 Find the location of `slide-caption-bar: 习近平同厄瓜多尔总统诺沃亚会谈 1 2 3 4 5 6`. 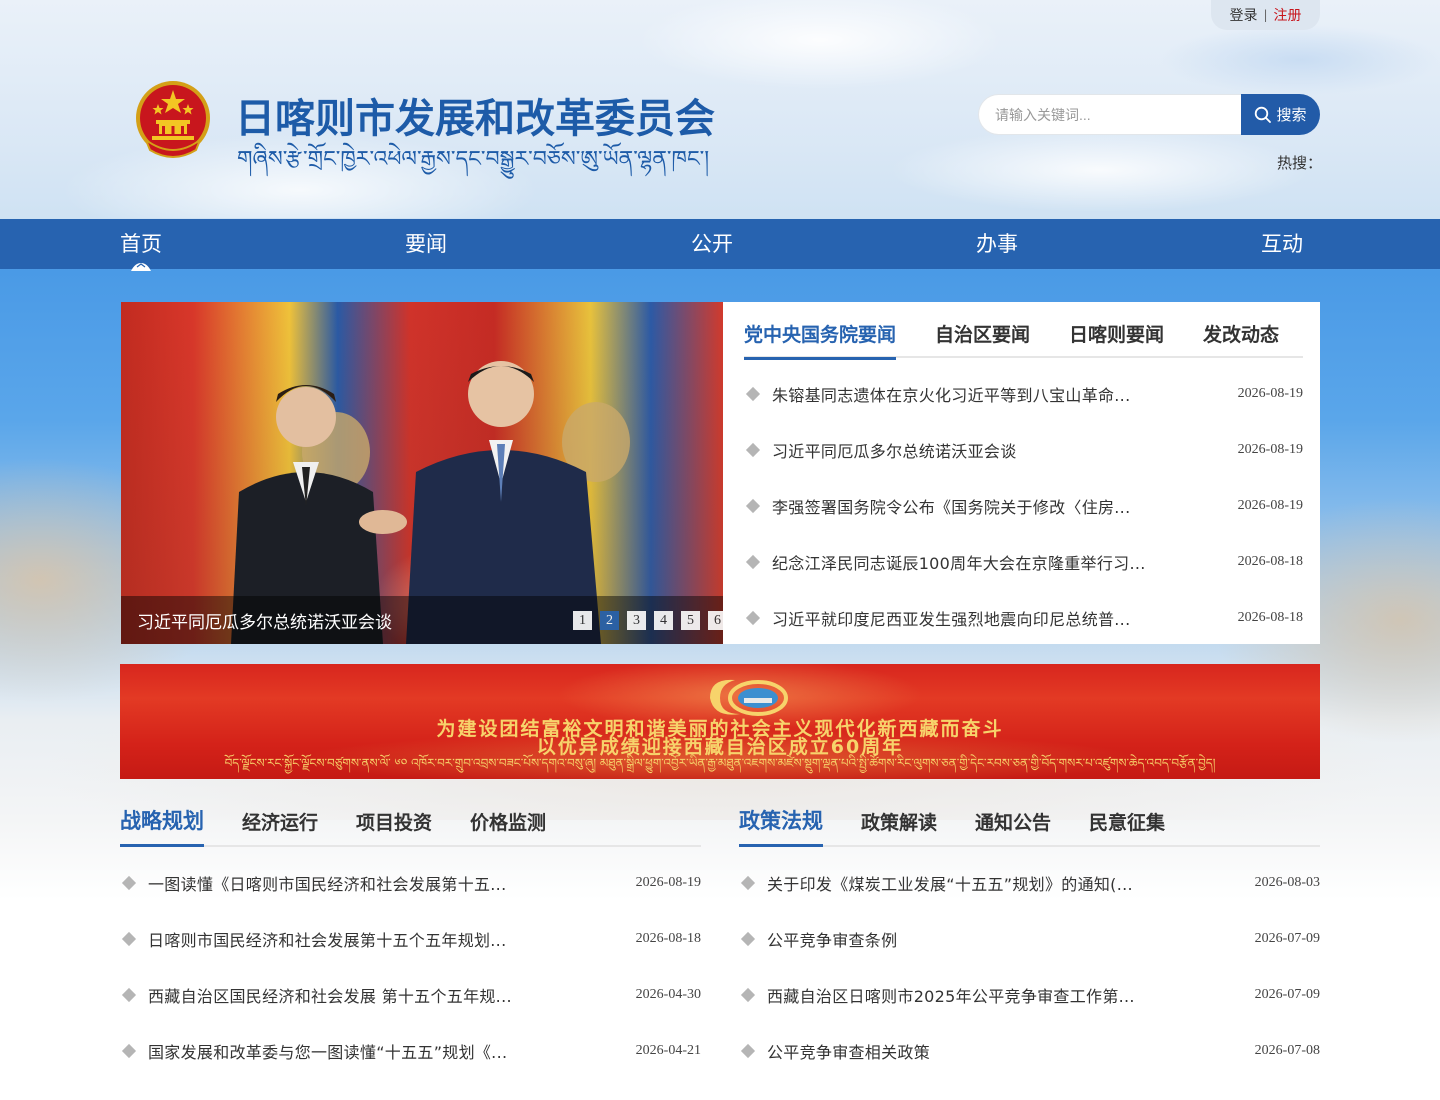

slide-caption-bar: 习近平同厄瓜多尔总统诺沃亚会谈 1 2 3 4 5 6 is located at coordinates (422, 620).